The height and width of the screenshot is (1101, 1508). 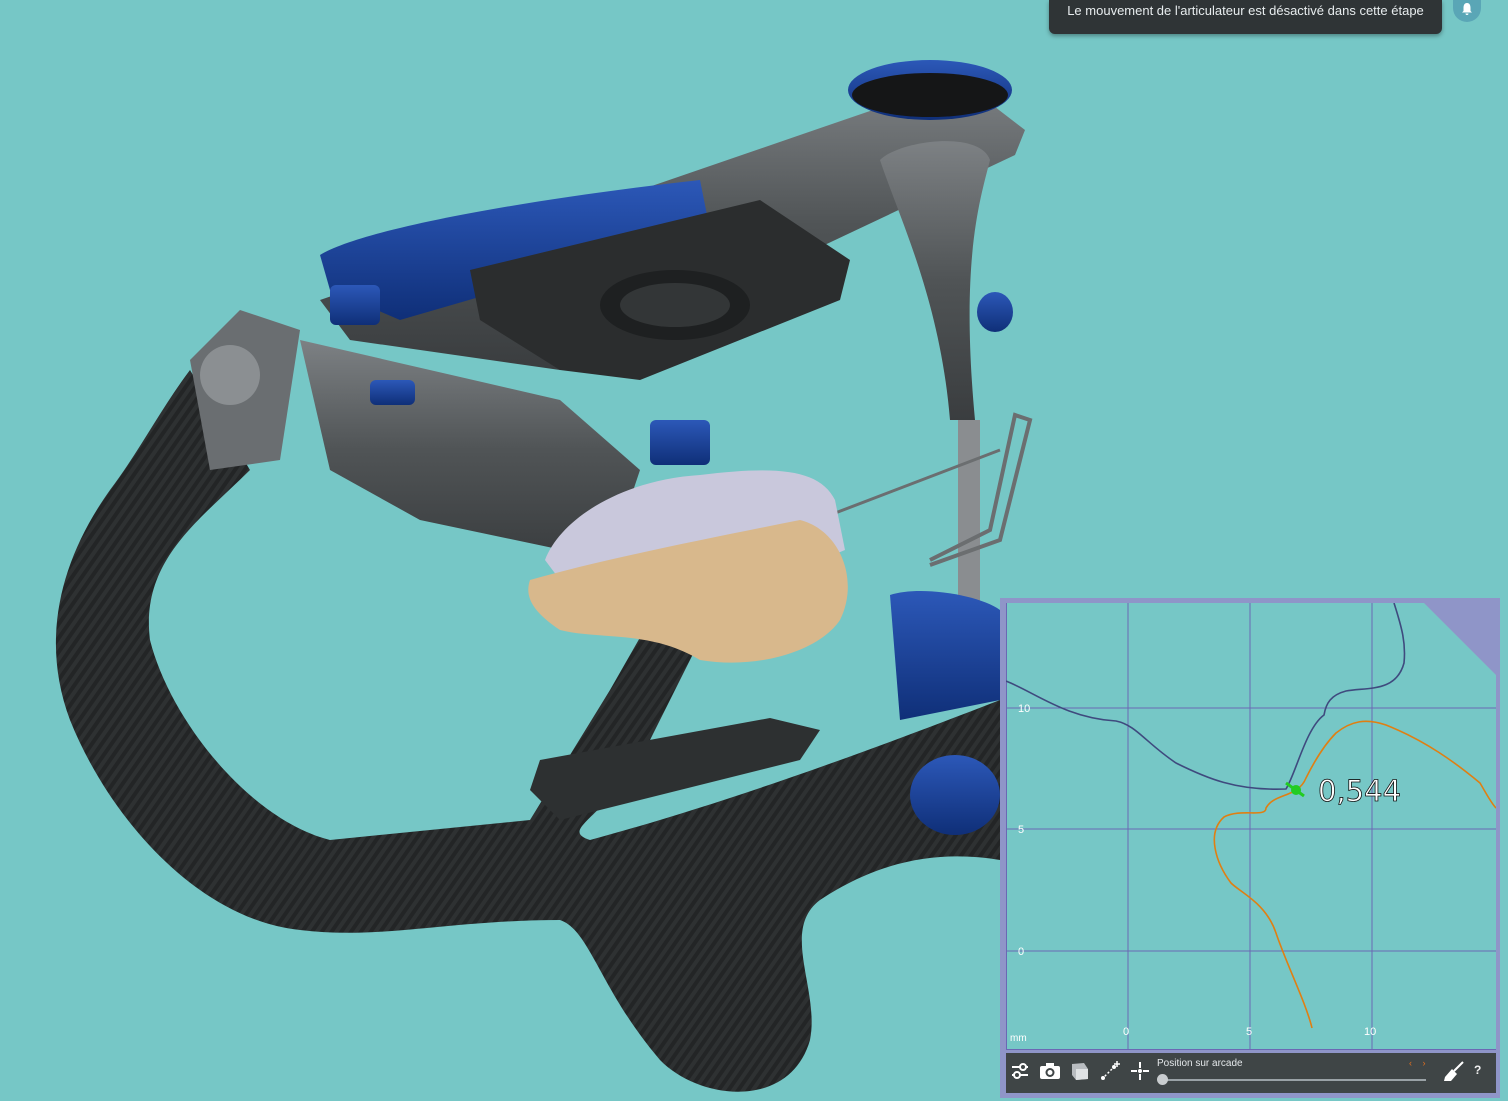 What do you see at coordinates (1021, 830) in the screenshot?
I see `y-tick-5: 5` at bounding box center [1021, 830].